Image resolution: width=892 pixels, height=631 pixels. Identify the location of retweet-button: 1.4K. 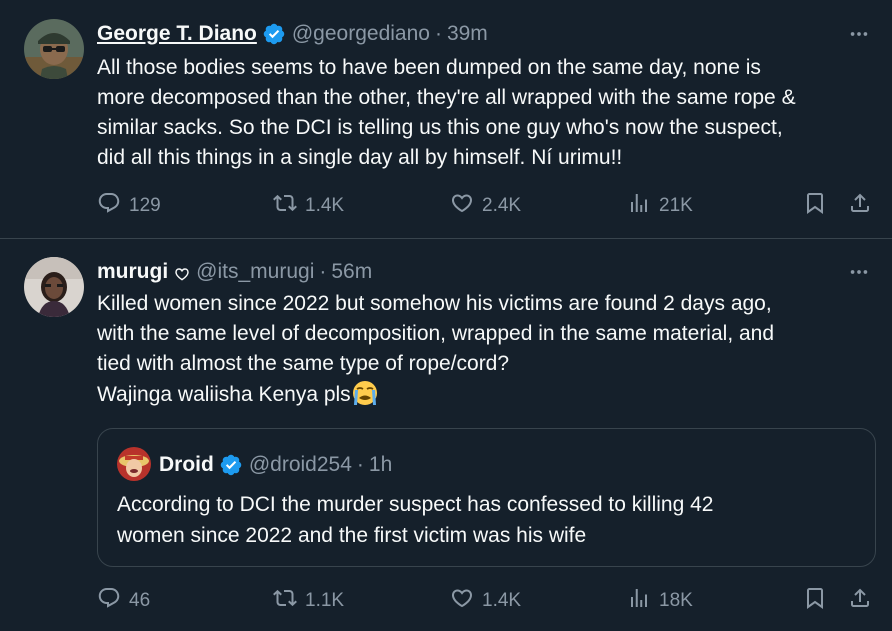
(308, 206).